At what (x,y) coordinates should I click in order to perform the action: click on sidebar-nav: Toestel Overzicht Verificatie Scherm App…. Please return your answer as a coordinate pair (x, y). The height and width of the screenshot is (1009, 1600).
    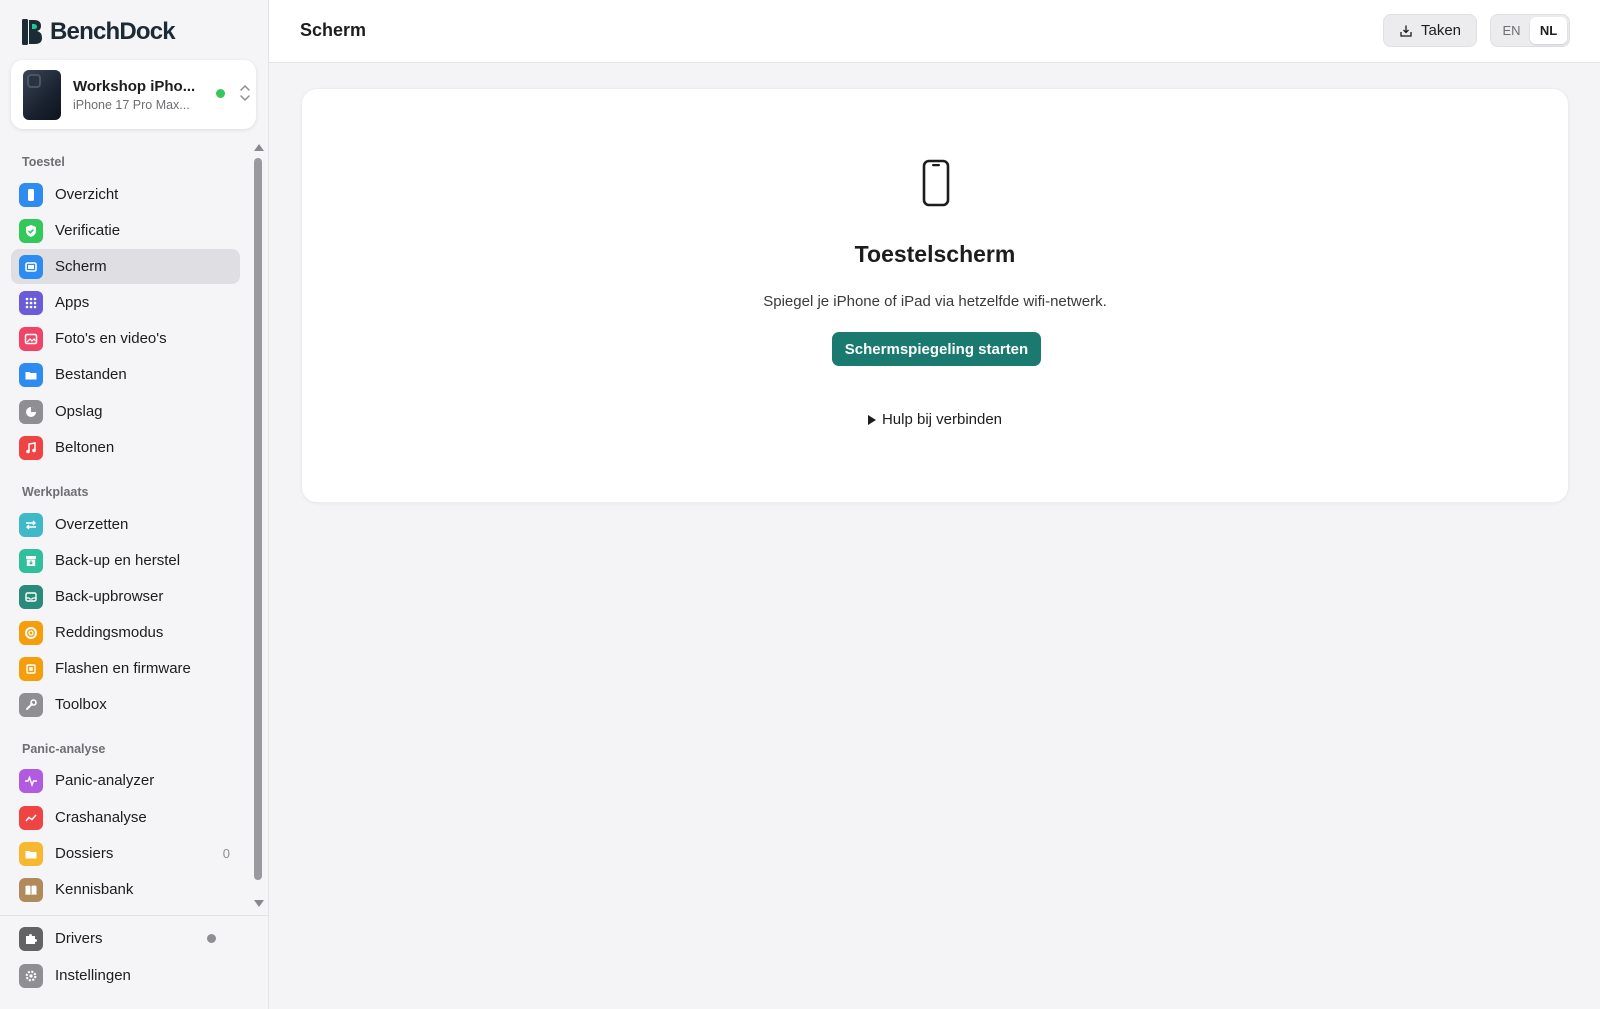
    Looking at the image, I should click on (125, 525).